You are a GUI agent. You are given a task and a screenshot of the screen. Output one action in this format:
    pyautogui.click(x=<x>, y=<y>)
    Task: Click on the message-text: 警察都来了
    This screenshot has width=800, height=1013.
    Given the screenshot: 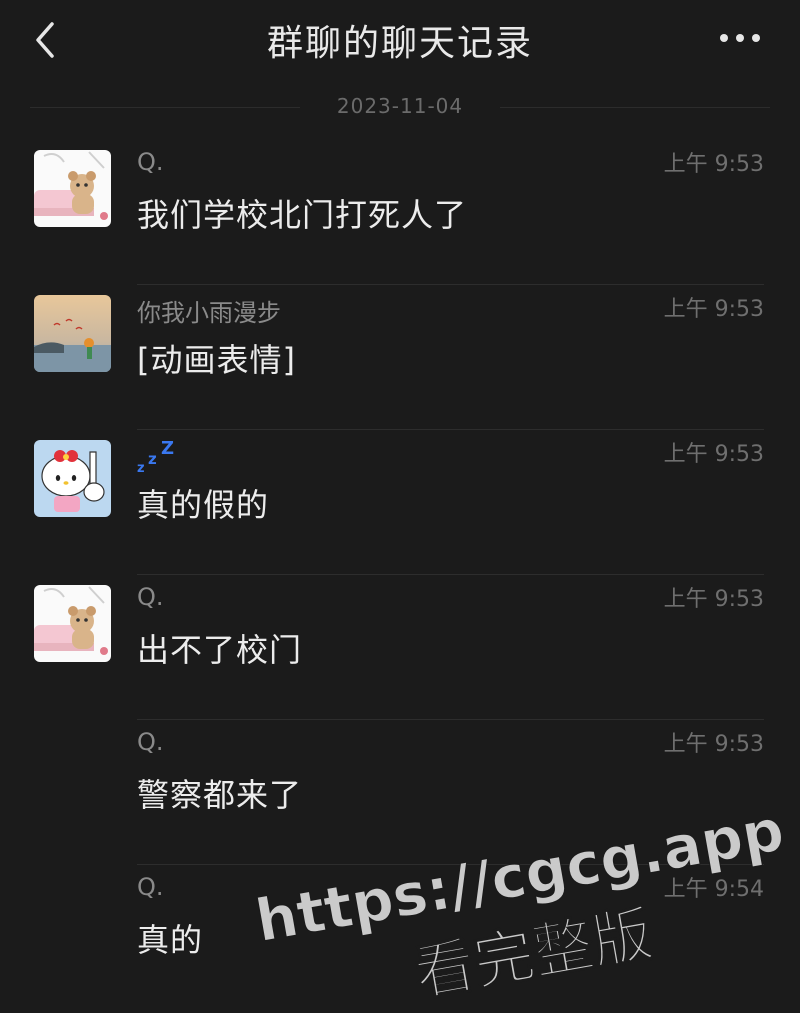 What is the action you would take?
    pyautogui.click(x=220, y=795)
    